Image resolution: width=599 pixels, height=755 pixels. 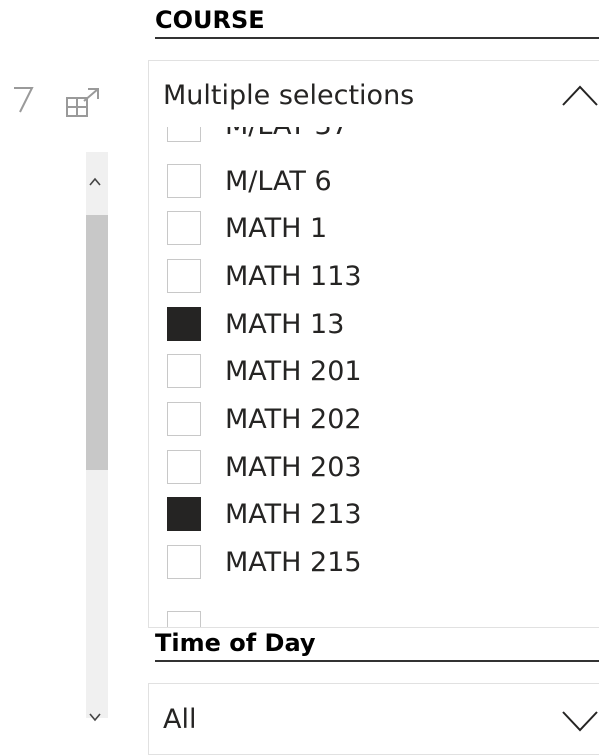 I want to click on list-item: M/LAT 6, so click(x=249, y=181).